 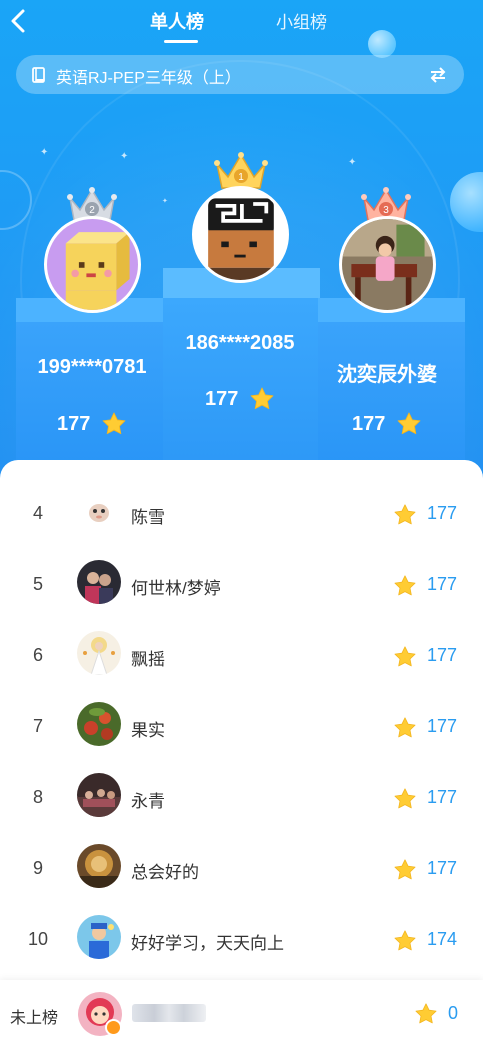 I want to click on ranking-row: 6 飘摇 177, so click(x=241, y=653).